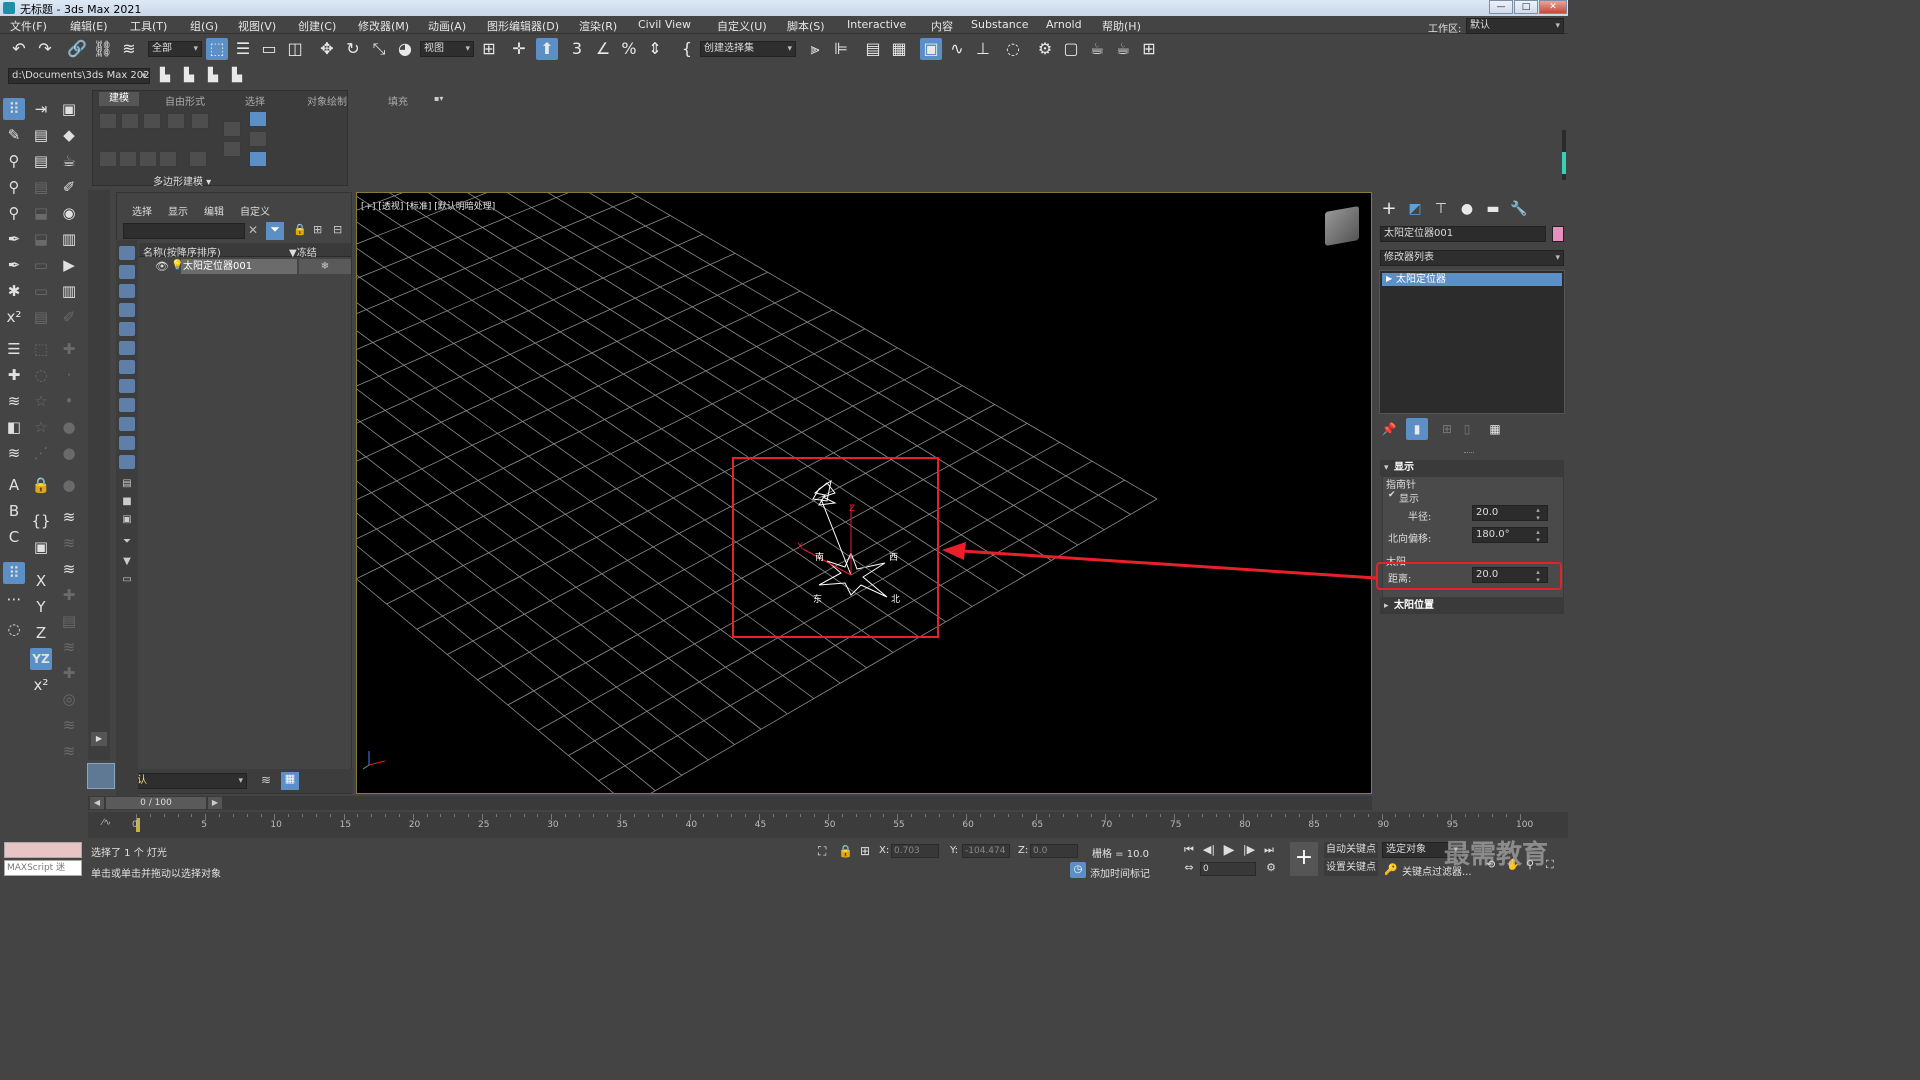  I want to click on modifier-list-dropdown: 修改器列表, so click(1472, 258).